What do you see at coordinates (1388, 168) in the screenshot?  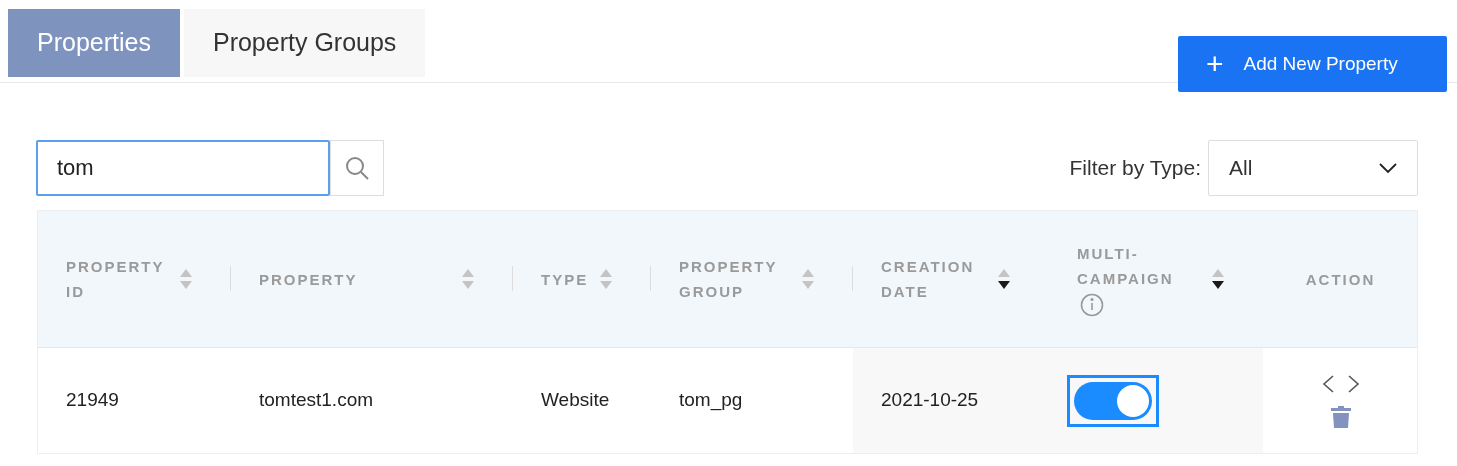 I see `chevron-down-icon` at bounding box center [1388, 168].